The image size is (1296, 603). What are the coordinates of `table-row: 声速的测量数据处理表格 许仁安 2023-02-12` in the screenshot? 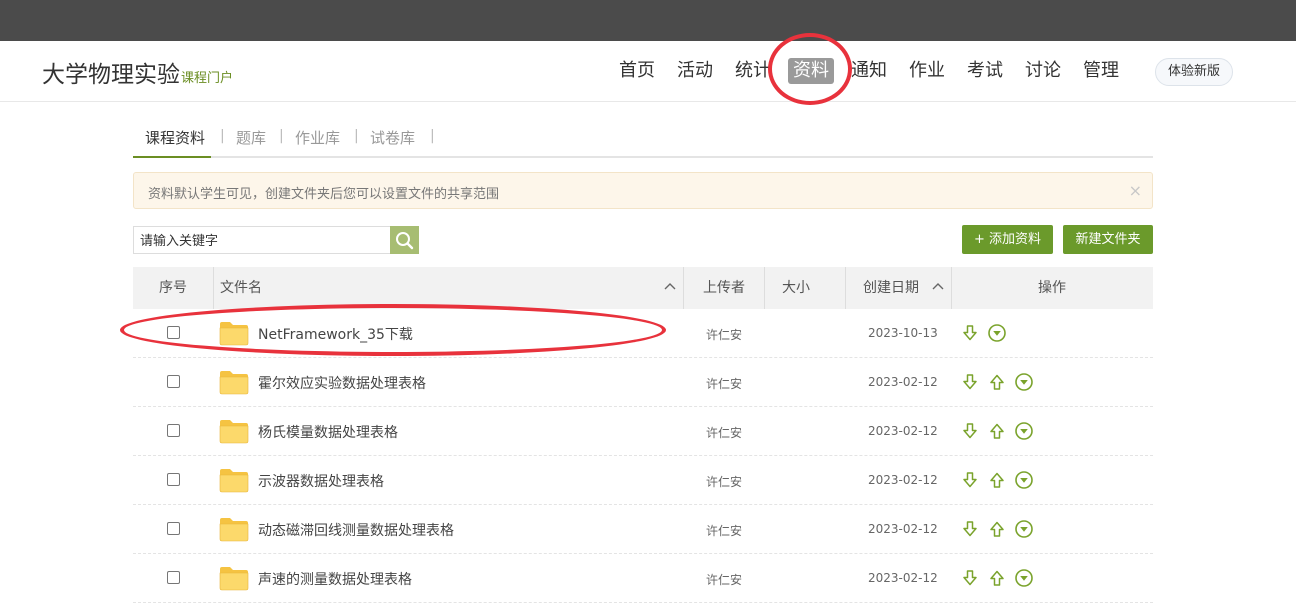 It's located at (643, 578).